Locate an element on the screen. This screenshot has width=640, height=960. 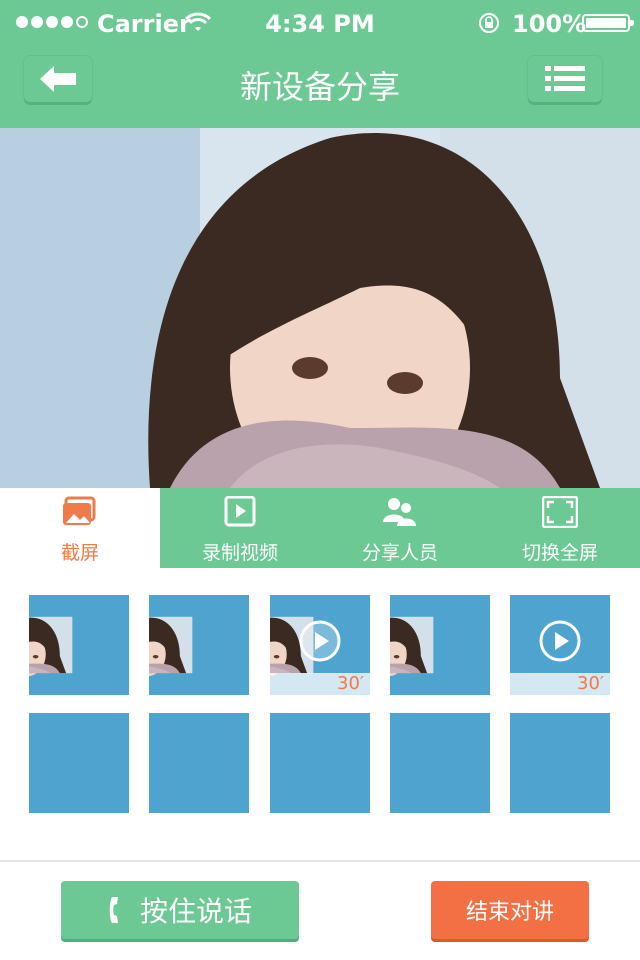
menu-button is located at coordinates (565, 79).